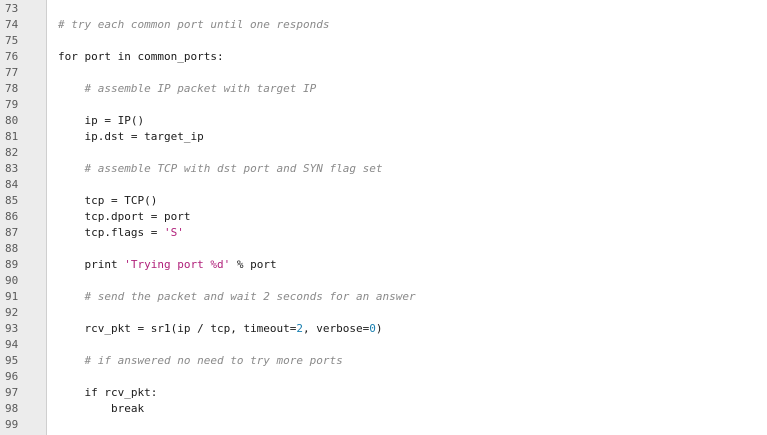 This screenshot has height=435, width=767. Describe the element at coordinates (12, 232) in the screenshot. I see `line-number: 87` at that location.